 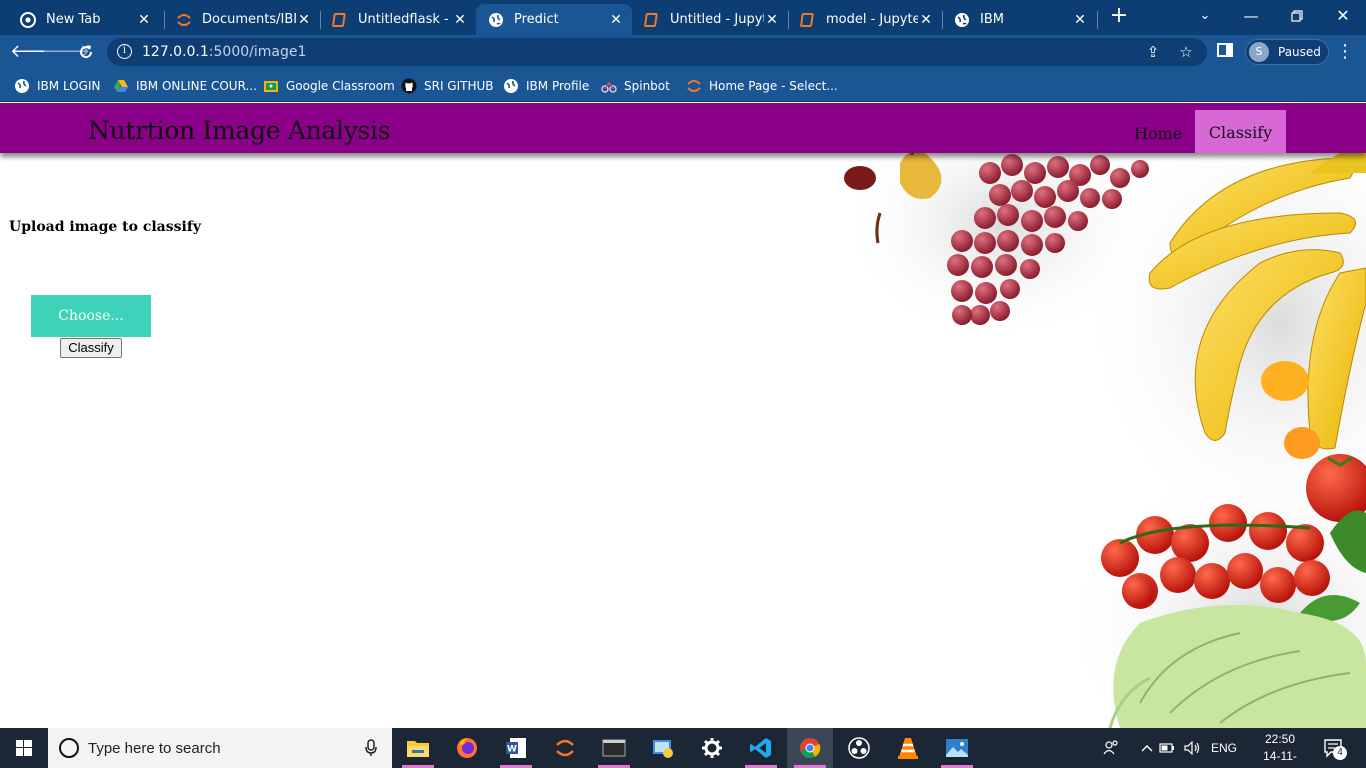 I want to click on nav-home-link: Home, so click(x=1158, y=133).